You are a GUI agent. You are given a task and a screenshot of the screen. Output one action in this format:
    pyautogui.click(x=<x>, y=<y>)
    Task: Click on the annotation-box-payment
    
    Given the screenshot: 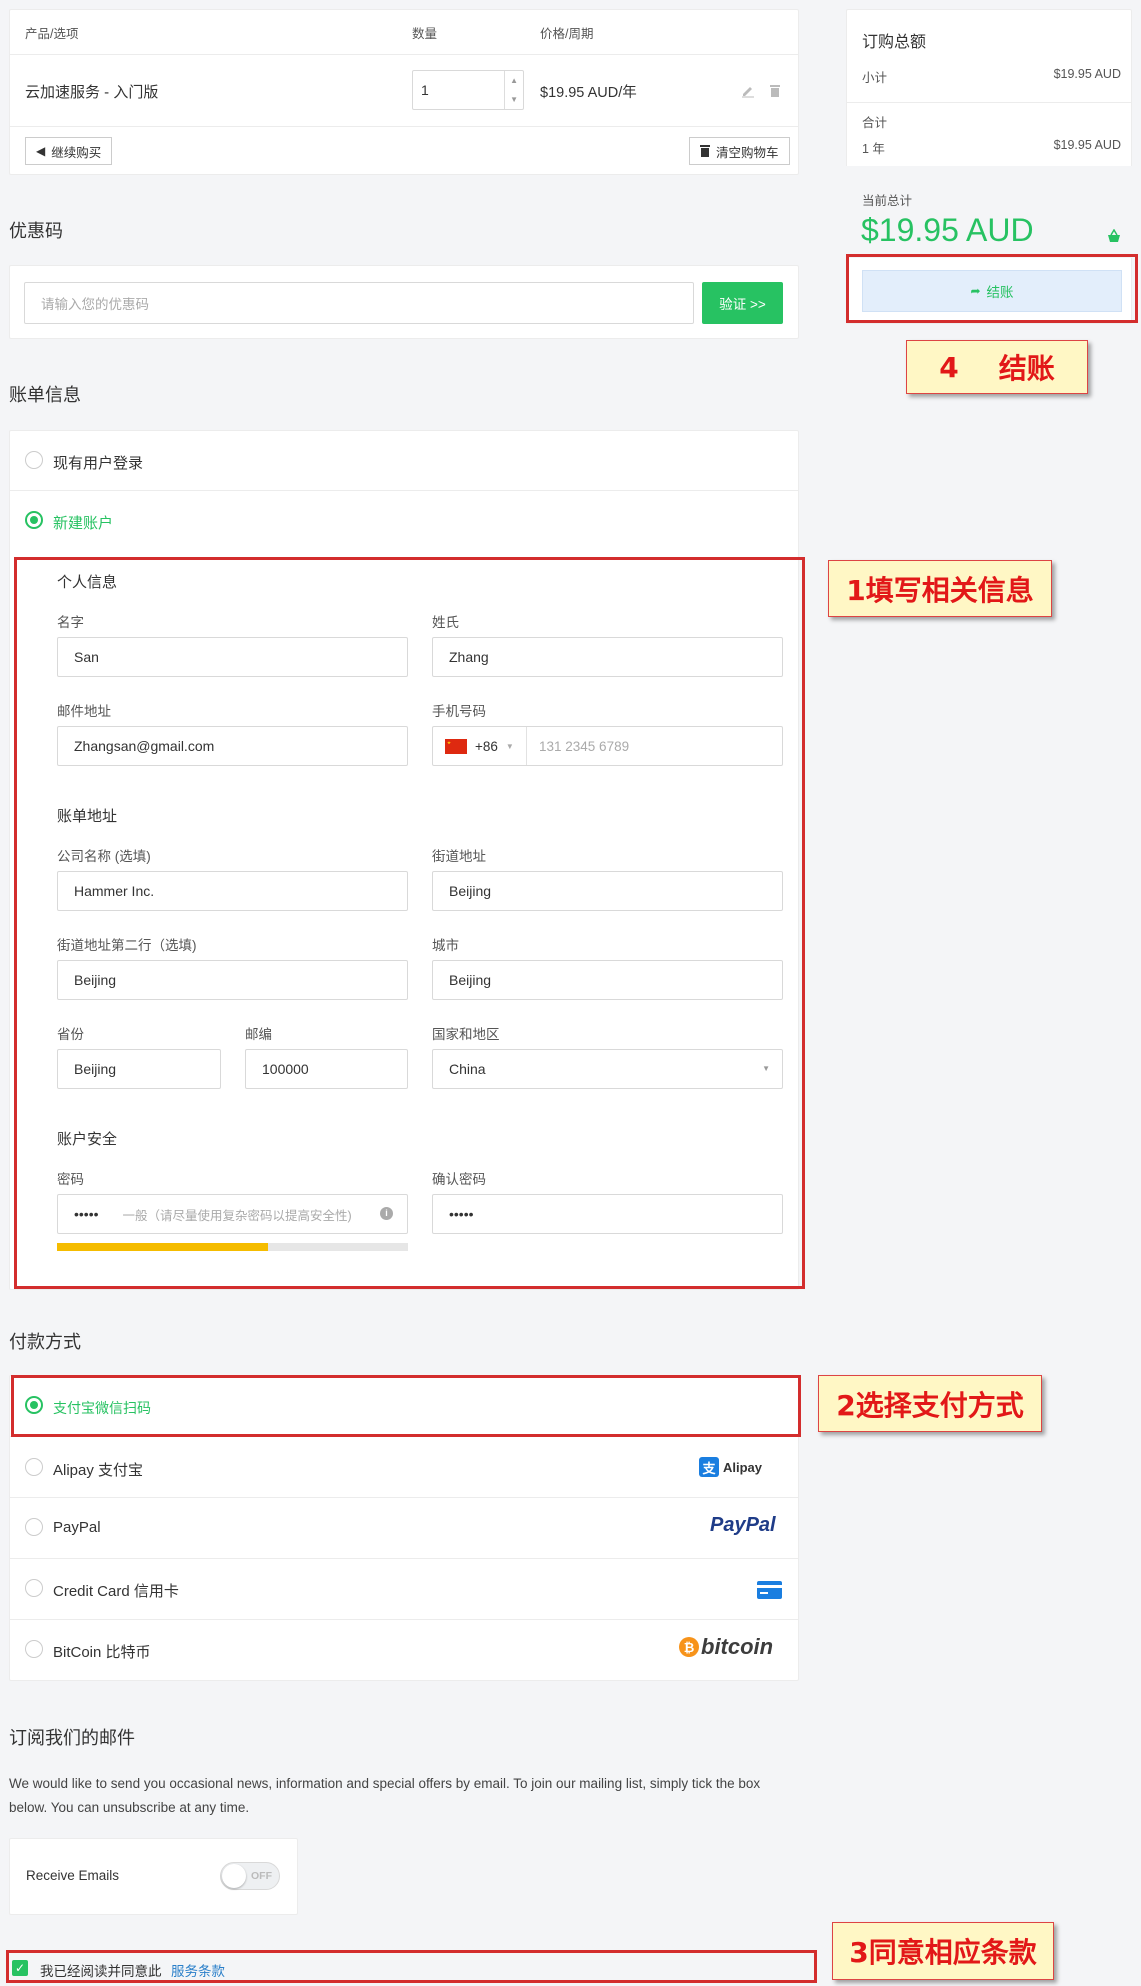 What is the action you would take?
    pyautogui.click(x=406, y=1406)
    